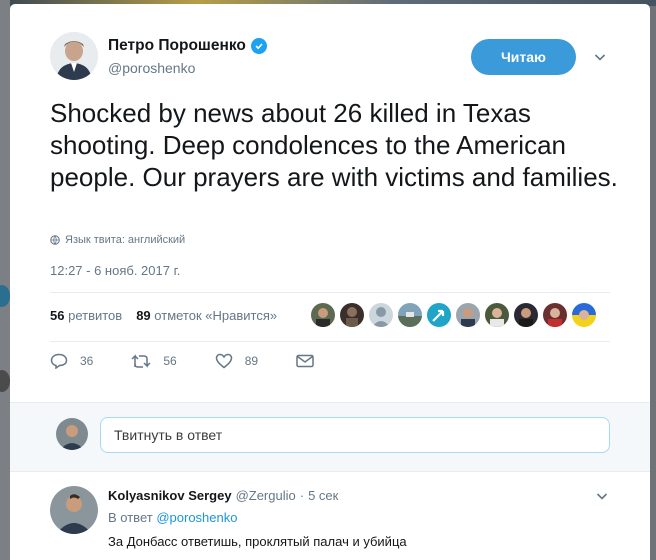  I want to click on reply-composer, so click(330, 437).